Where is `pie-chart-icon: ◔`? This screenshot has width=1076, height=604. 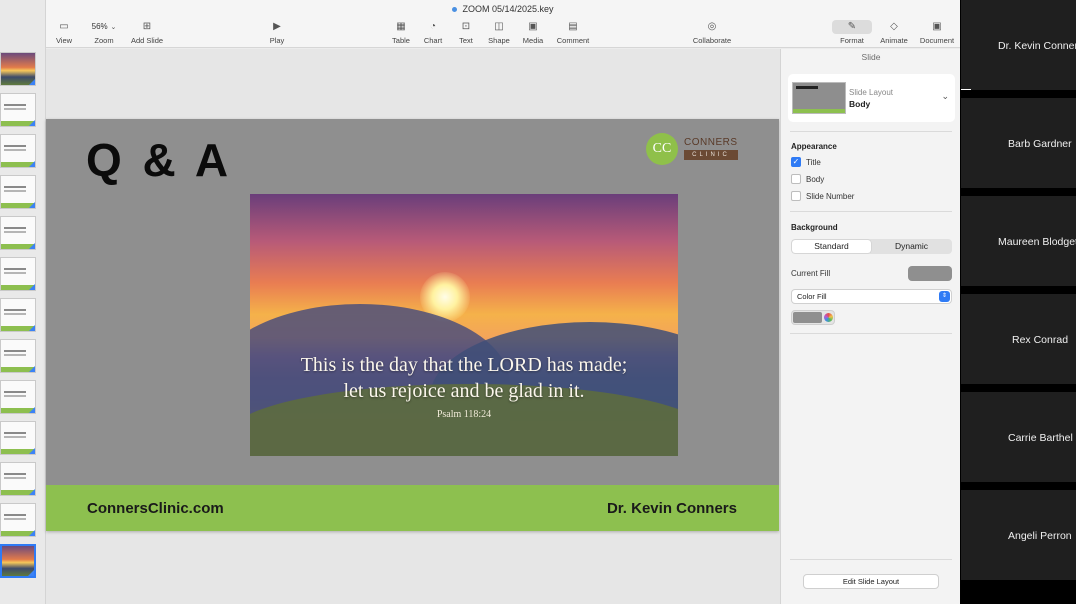
pie-chart-icon: ◔ is located at coordinates (433, 26).